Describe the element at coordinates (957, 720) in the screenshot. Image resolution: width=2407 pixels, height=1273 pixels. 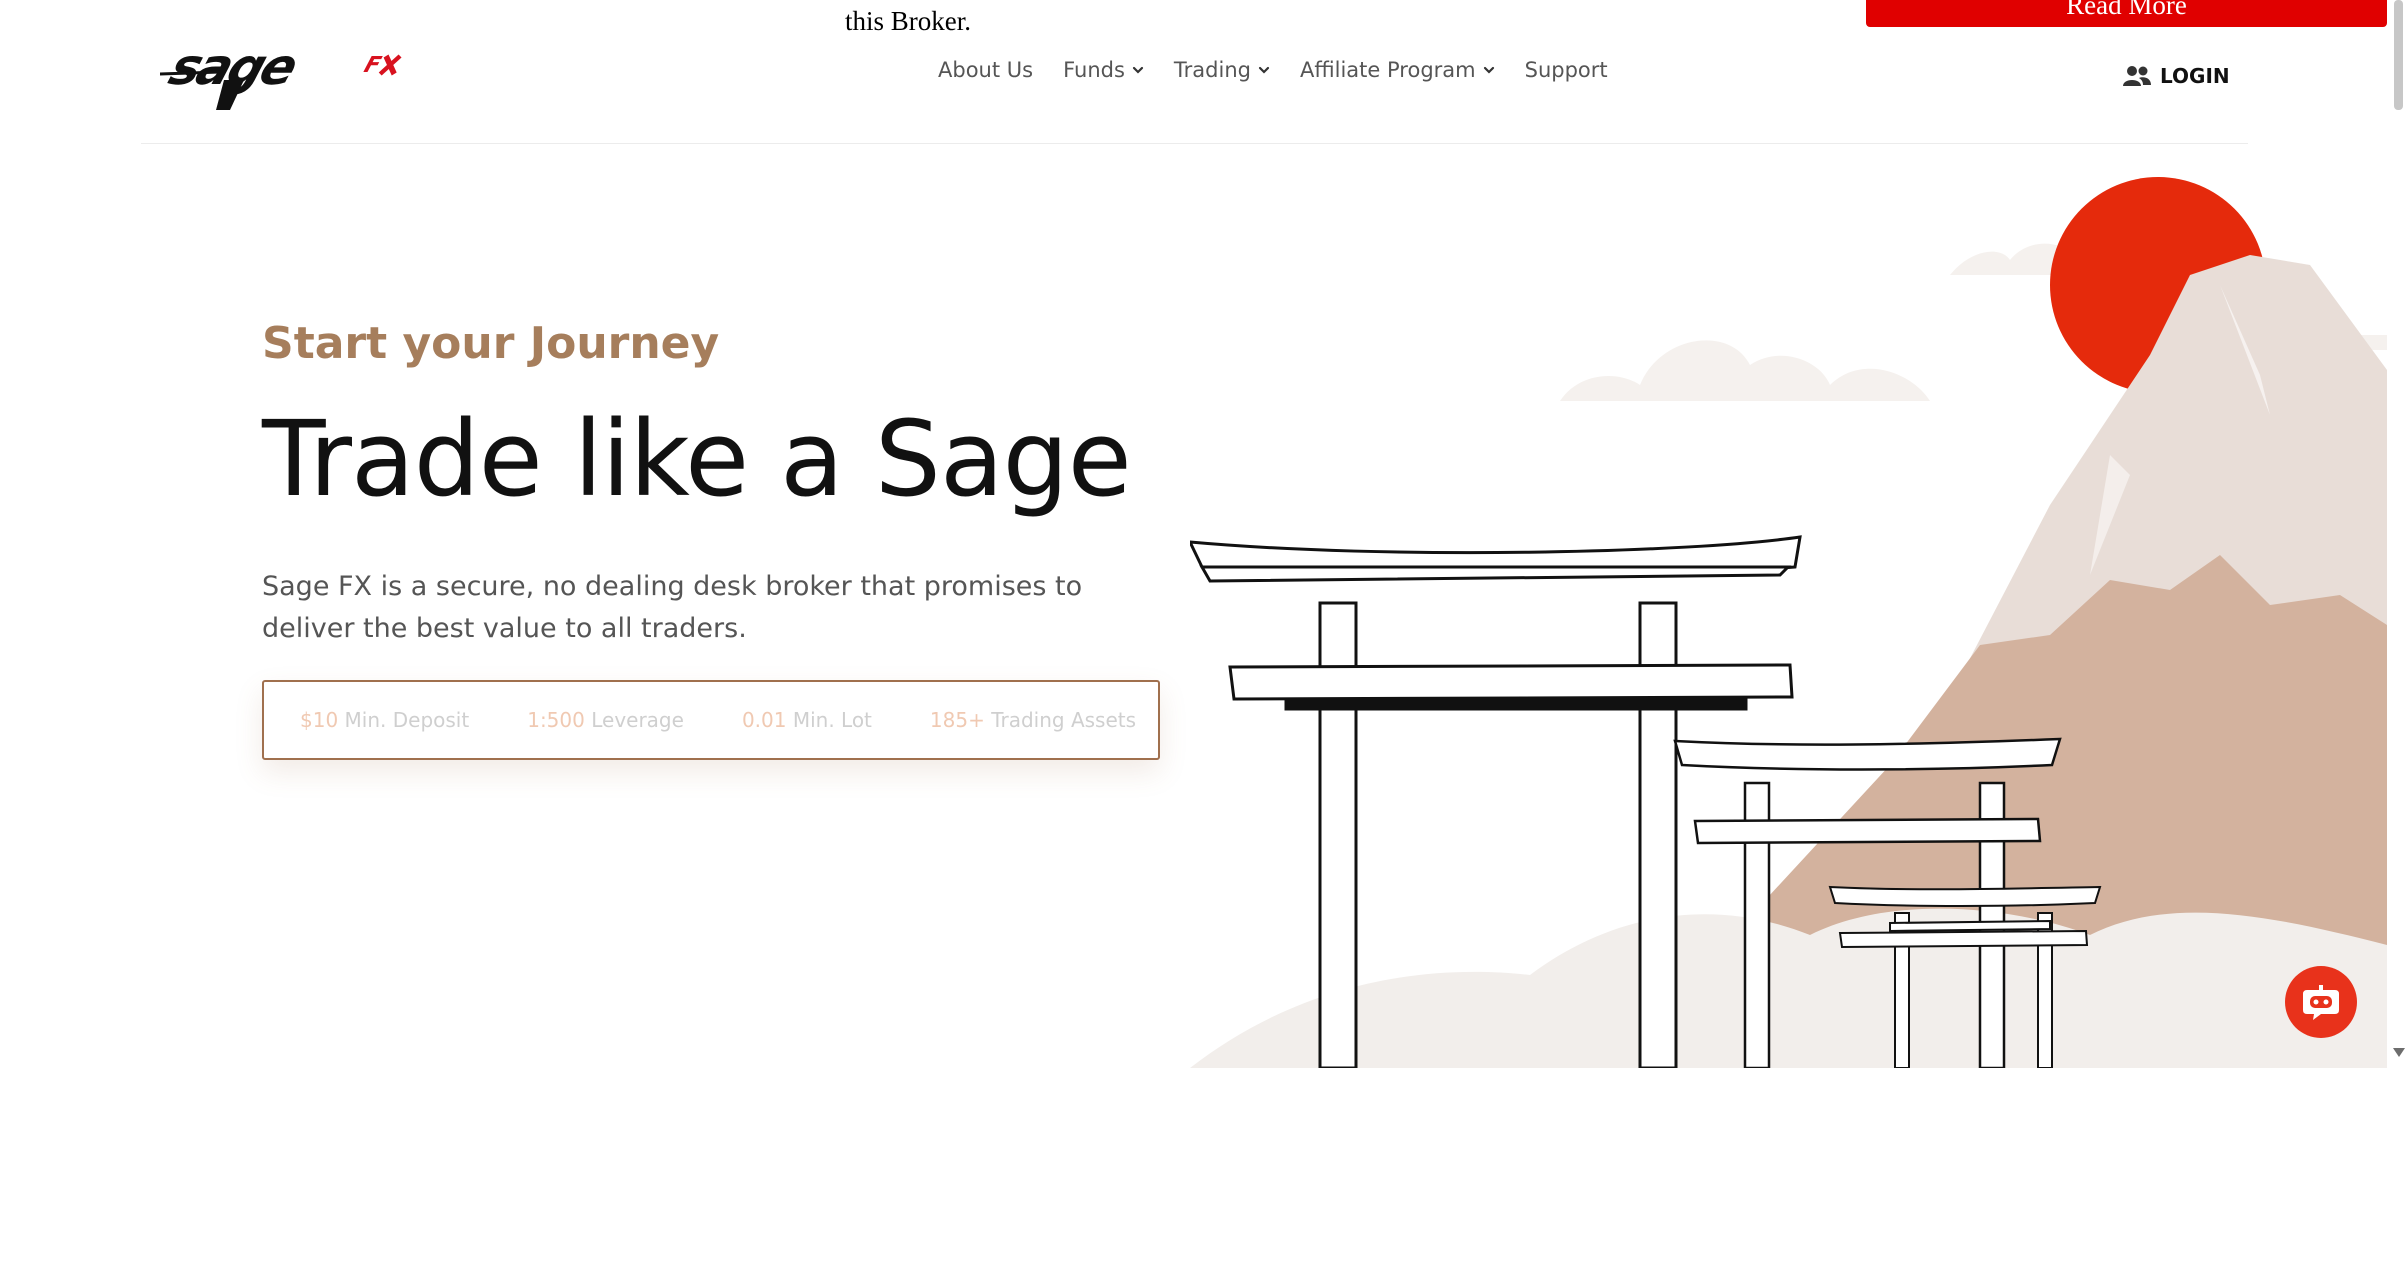
I see `stat-value: 185+` at that location.